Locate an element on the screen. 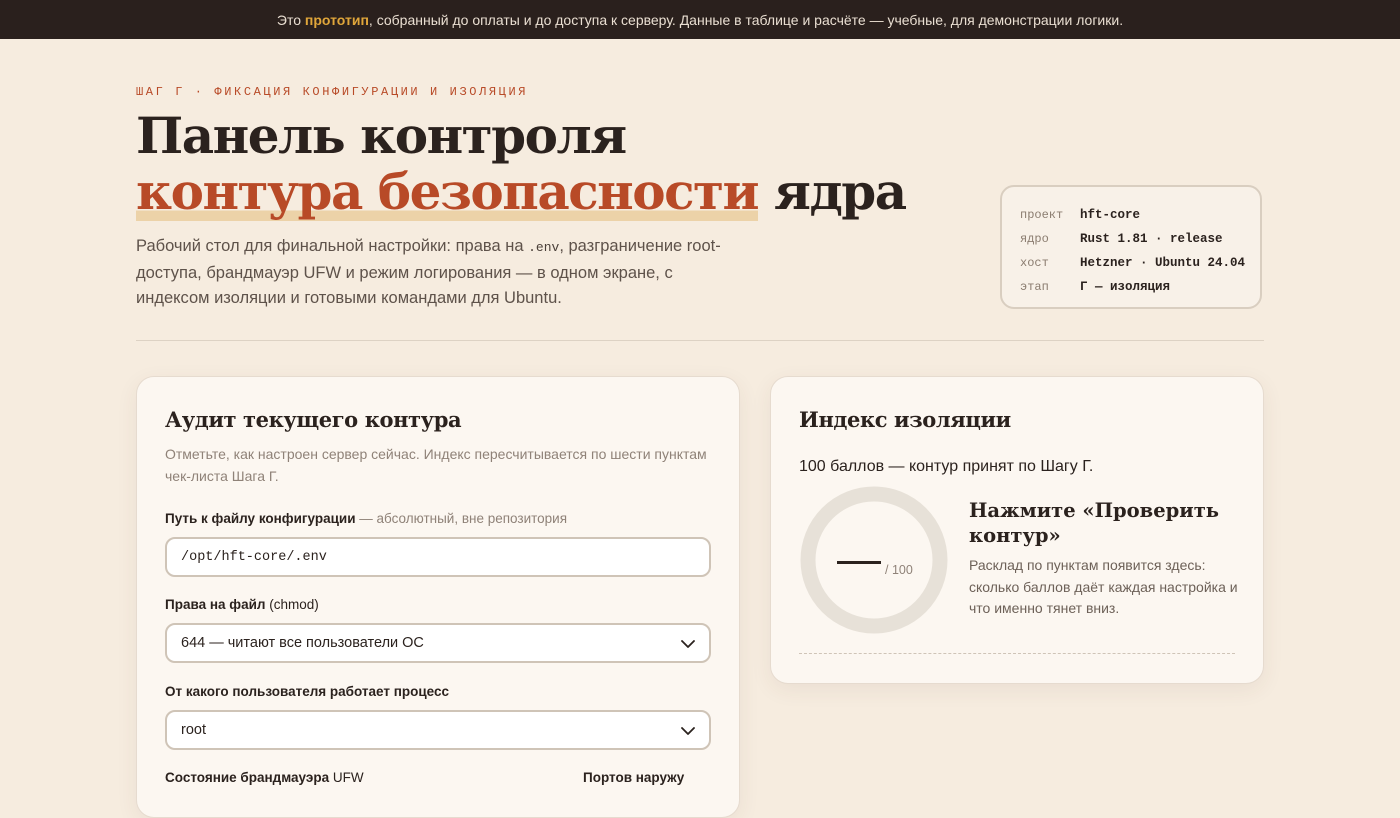  chmod-label-text: Права на файл is located at coordinates (215, 604).